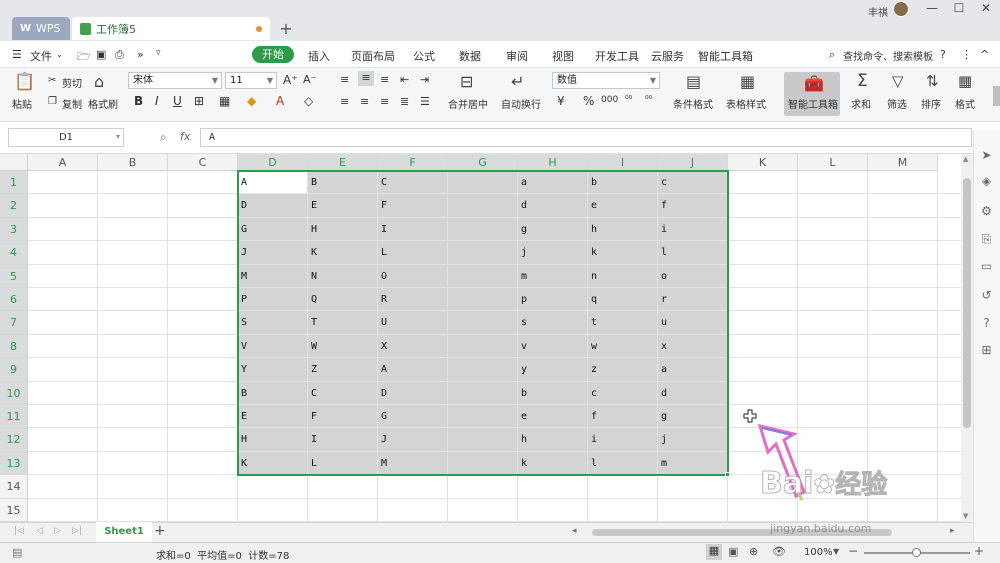 This screenshot has height=563, width=1000. Describe the element at coordinates (319, 56) in the screenshot. I see `menu-insert: 插入` at that location.